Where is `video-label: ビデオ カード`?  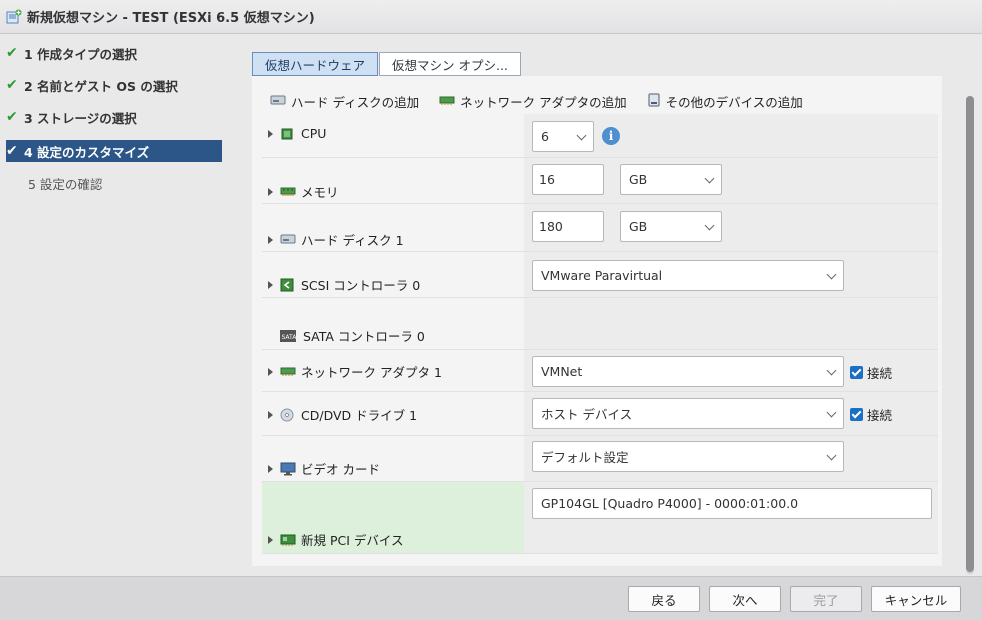
video-label: ビデオ カード is located at coordinates (340, 469).